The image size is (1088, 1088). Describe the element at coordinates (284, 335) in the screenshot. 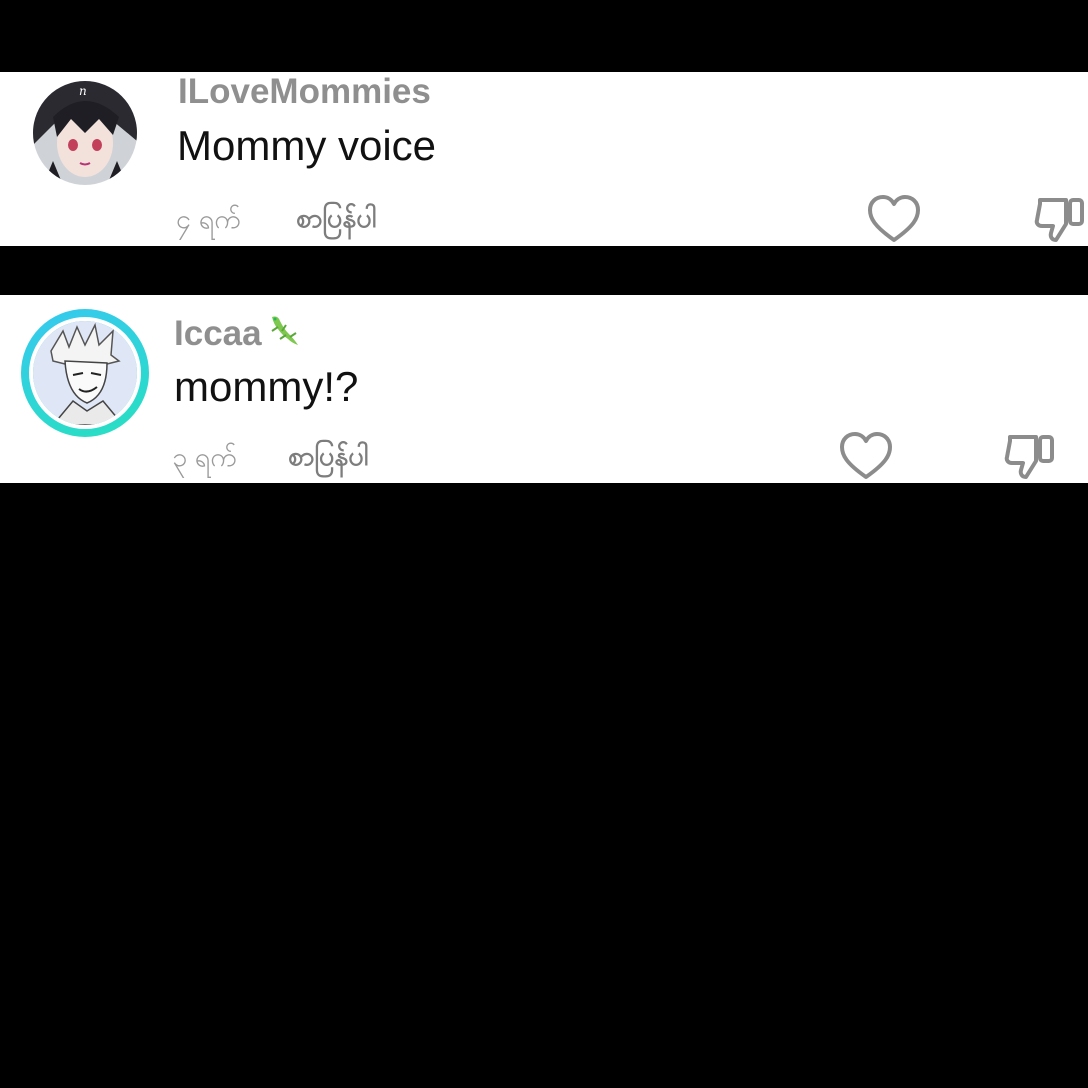

I see `lizard-icon` at that location.